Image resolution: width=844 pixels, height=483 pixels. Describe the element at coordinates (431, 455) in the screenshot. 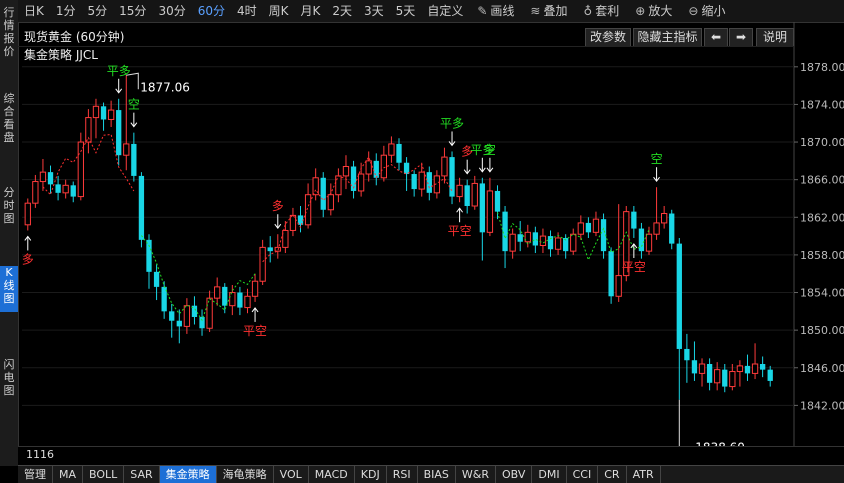

I see `sub-indicator-area` at that location.